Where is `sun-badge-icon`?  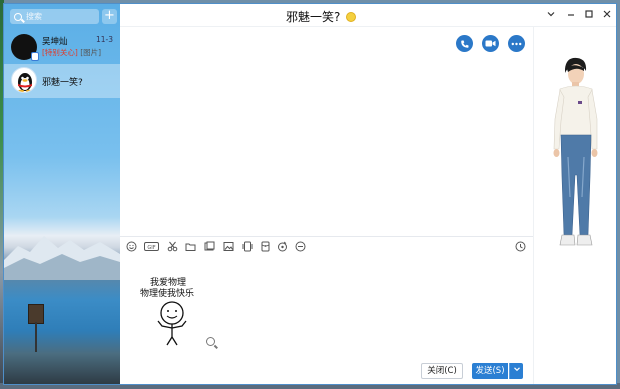 sun-badge-icon is located at coordinates (351, 16).